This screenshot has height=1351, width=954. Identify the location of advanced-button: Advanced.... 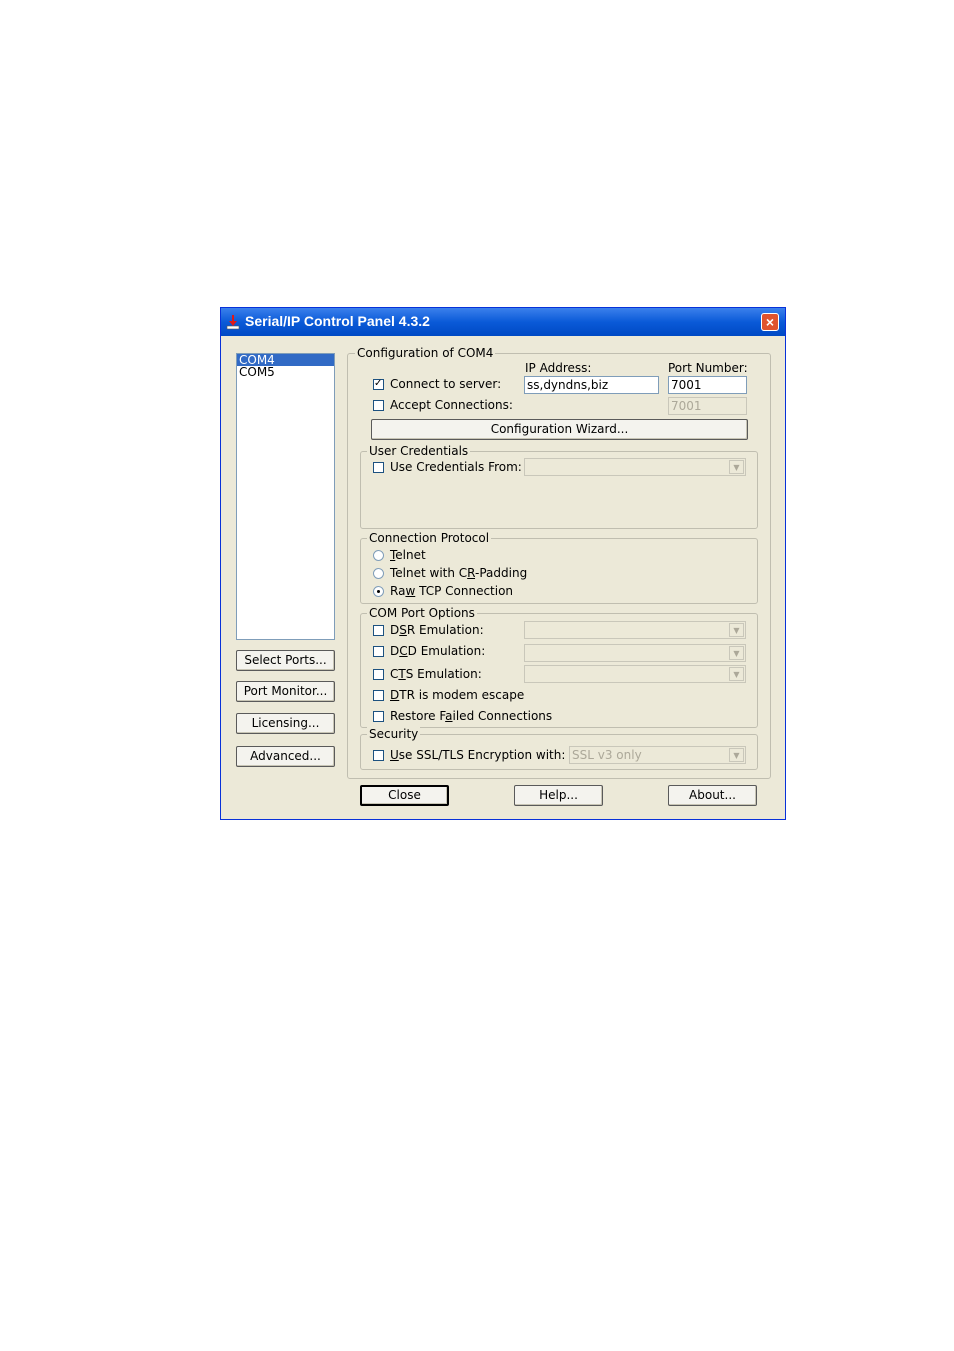
(285, 756).